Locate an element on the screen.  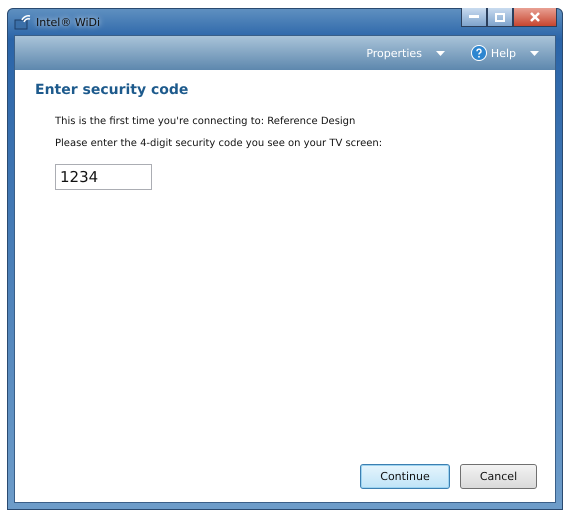
page-heading: Enter security code is located at coordinates (112, 90).